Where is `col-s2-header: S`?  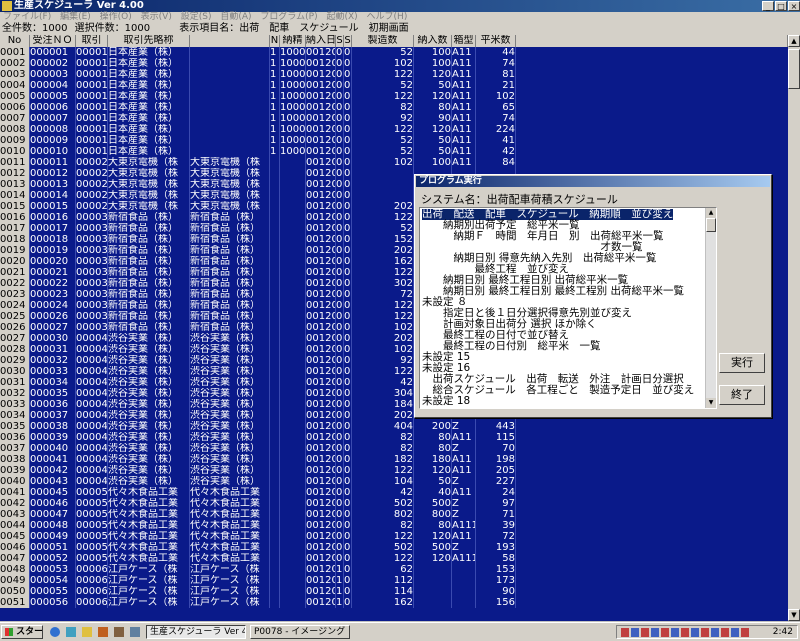 col-s2-header: S is located at coordinates (348, 41).